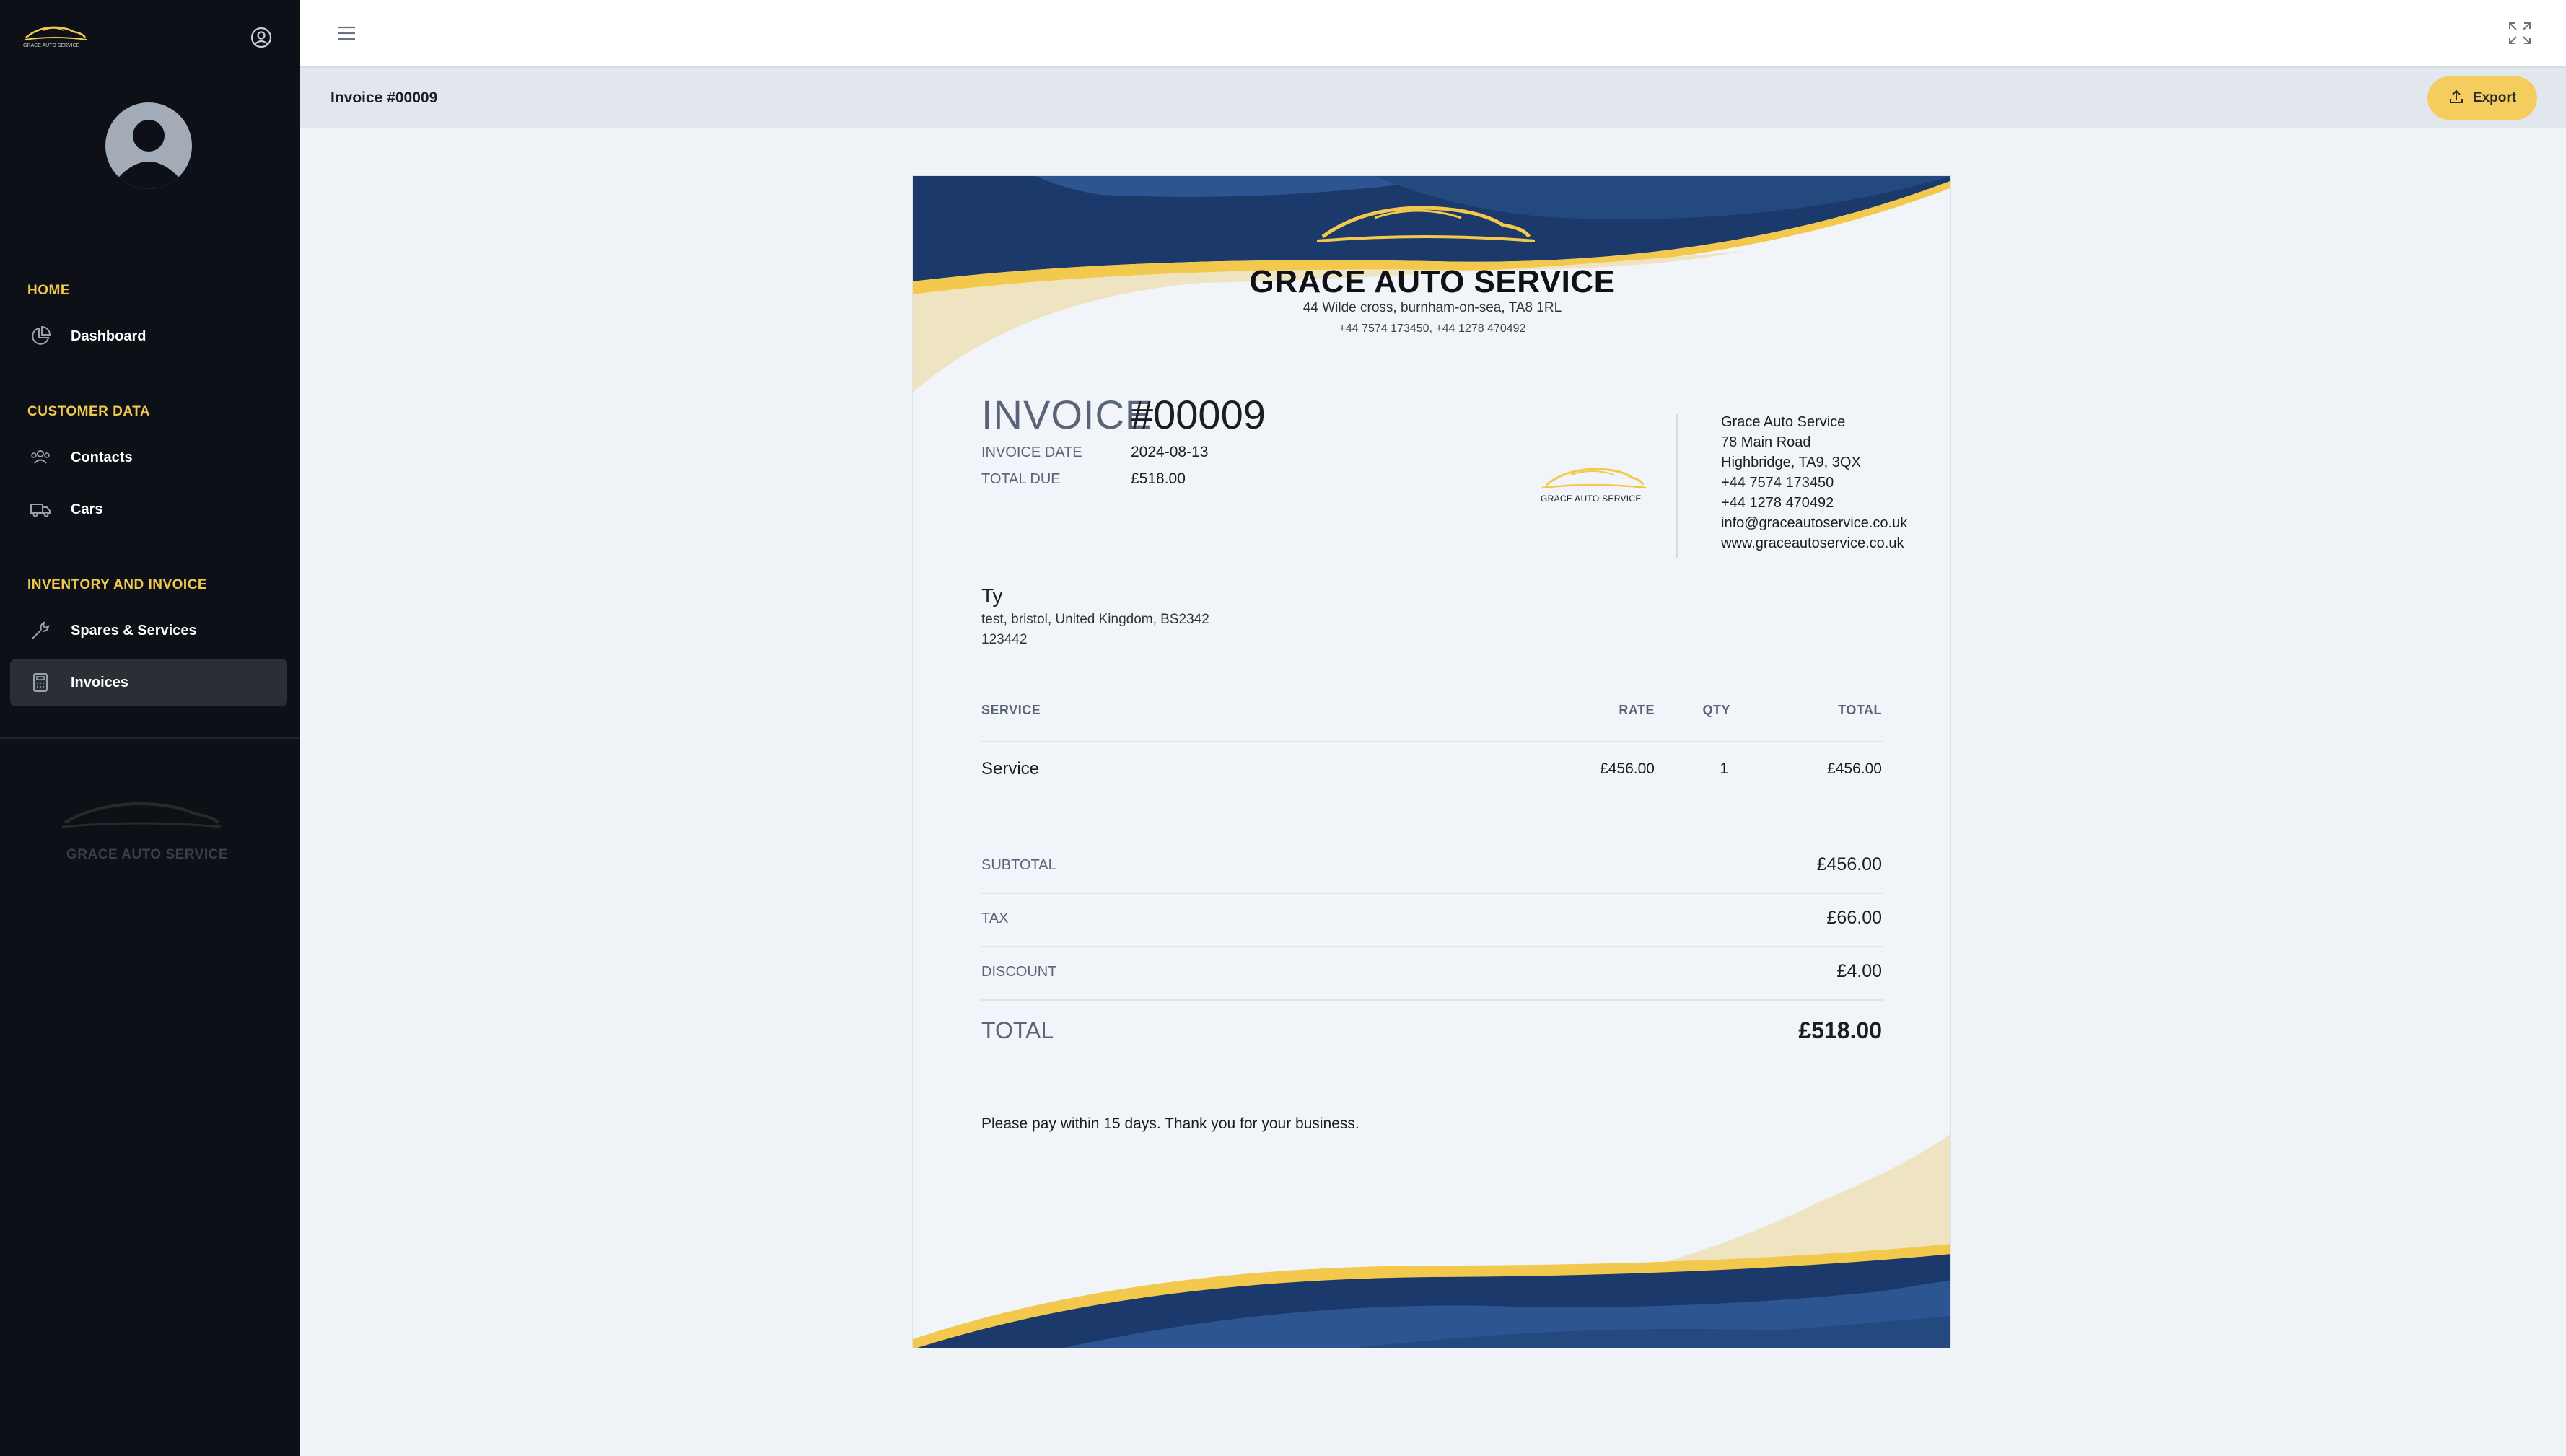  I want to click on bill-to-name: Ty, so click(992, 595).